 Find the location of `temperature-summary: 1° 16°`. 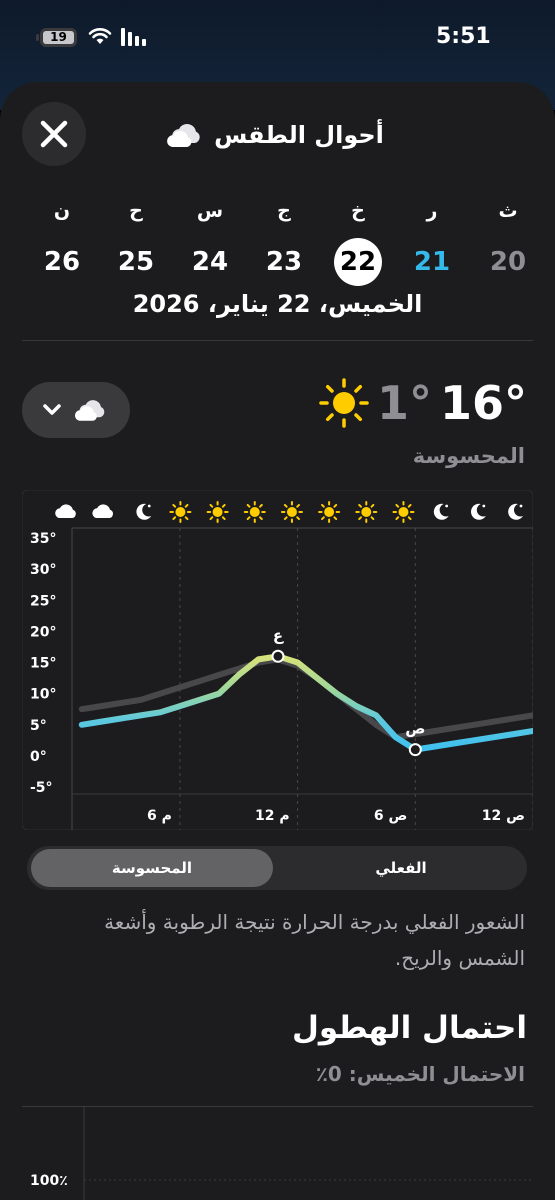

temperature-summary: 1° 16° is located at coordinates (423, 403).